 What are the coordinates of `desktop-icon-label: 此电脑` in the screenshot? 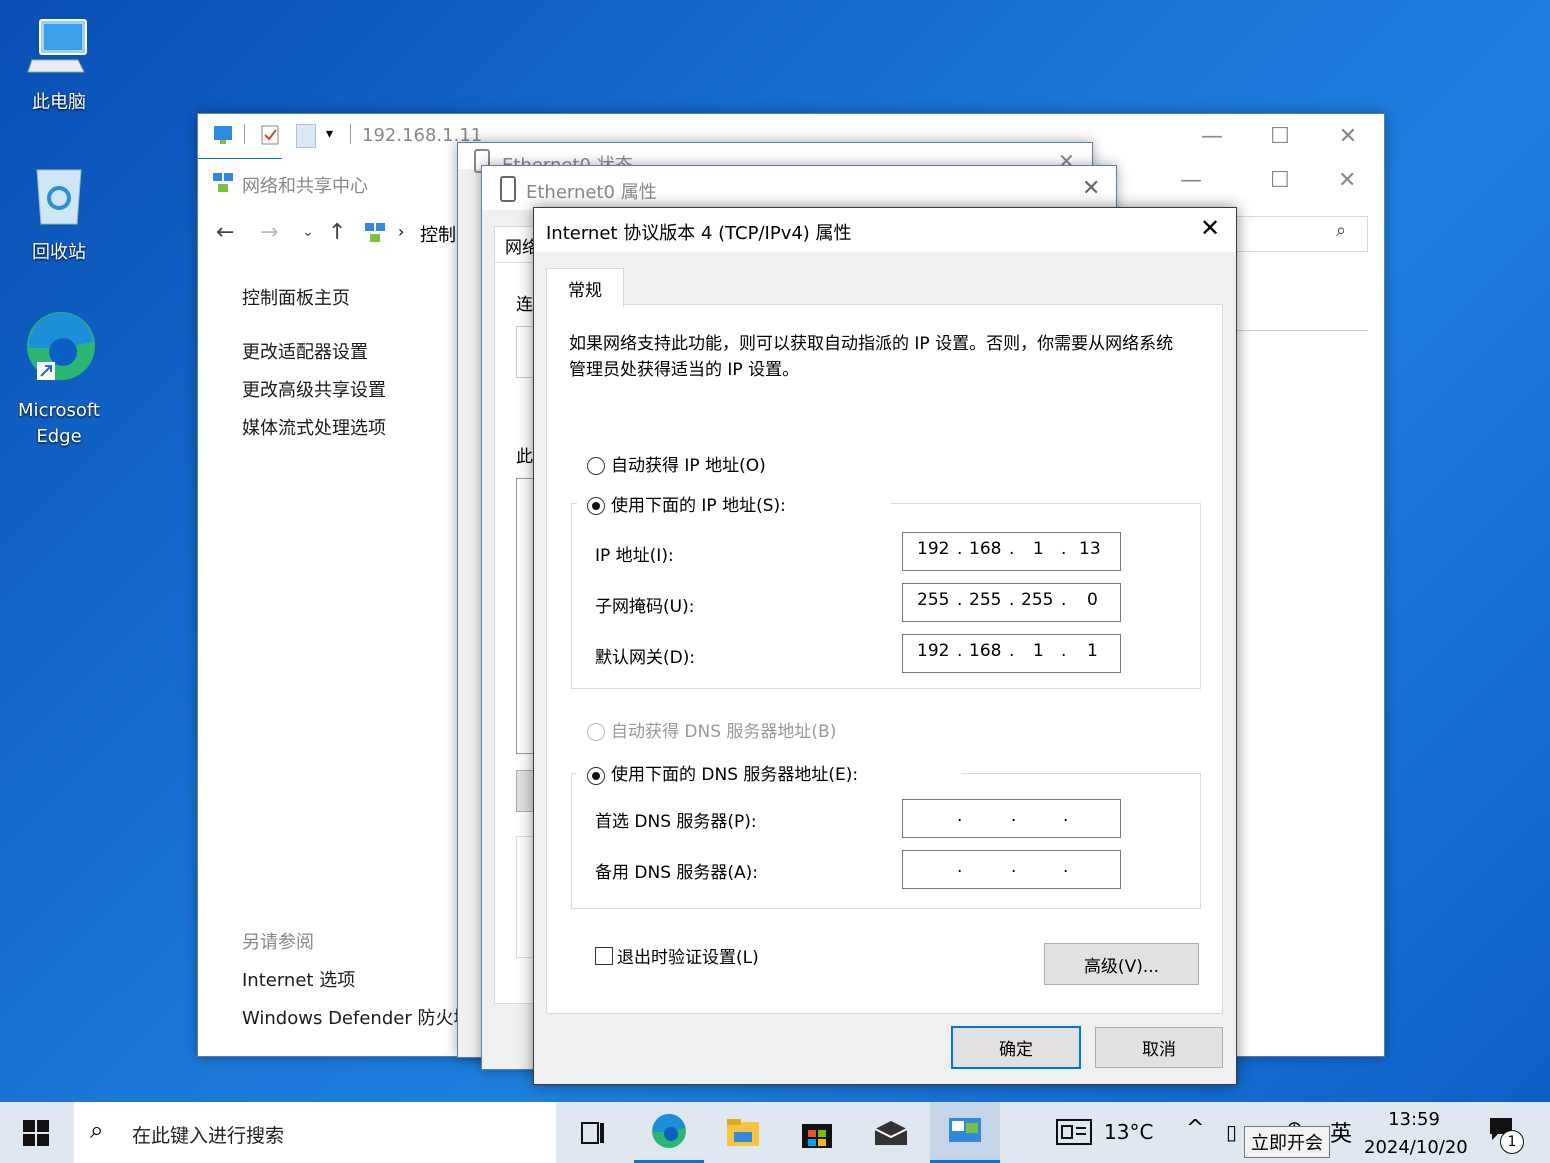 It's located at (59, 102).